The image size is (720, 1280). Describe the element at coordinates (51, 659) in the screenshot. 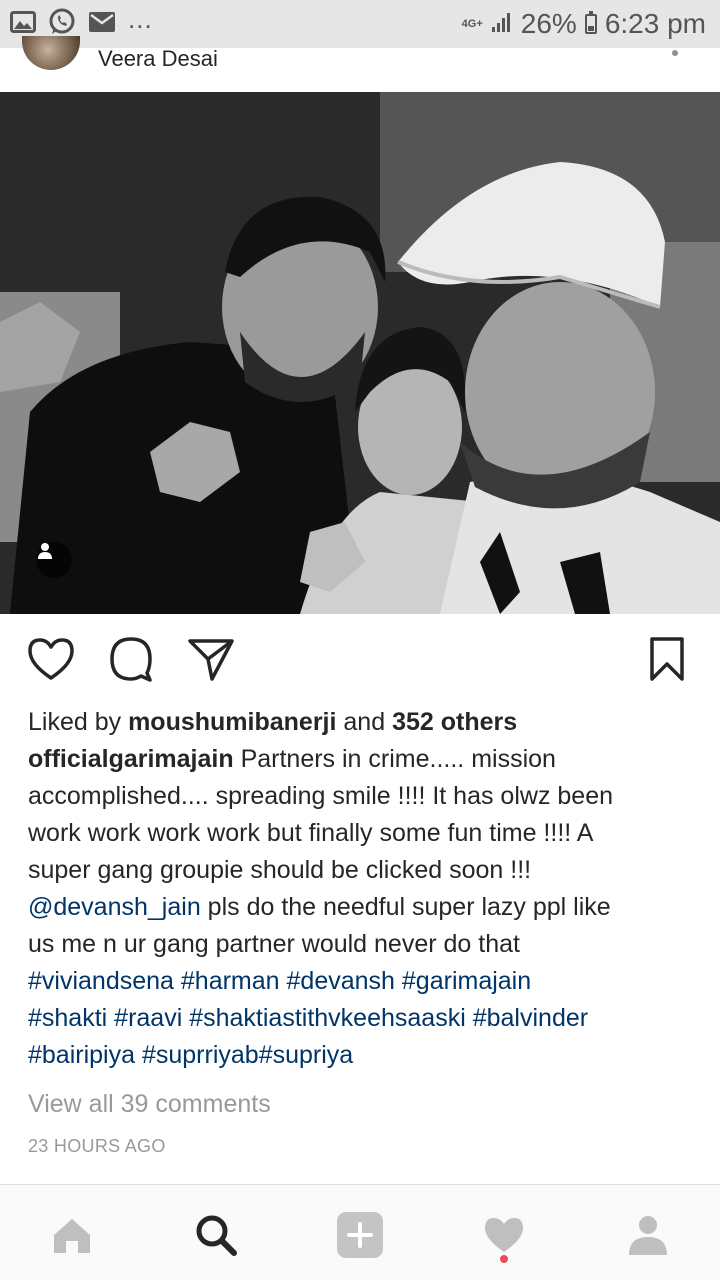

I see `like-icon` at that location.